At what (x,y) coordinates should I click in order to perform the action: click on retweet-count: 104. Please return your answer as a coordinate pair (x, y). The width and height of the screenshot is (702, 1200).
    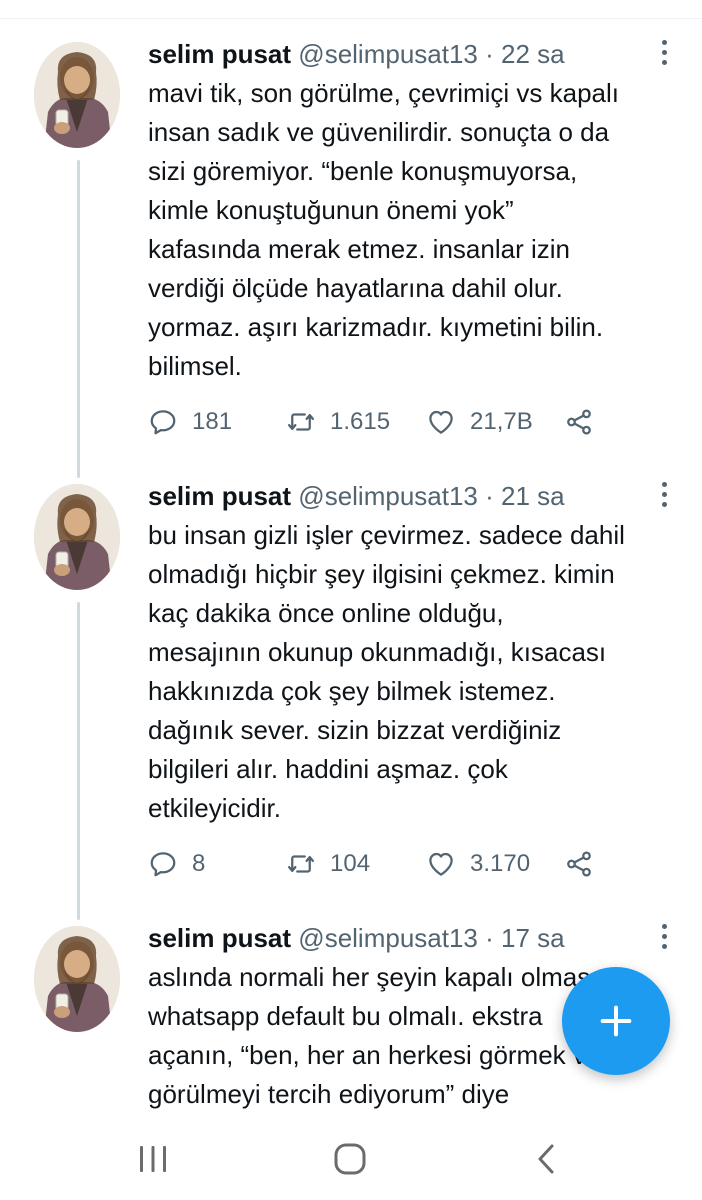
    Looking at the image, I should click on (350, 863).